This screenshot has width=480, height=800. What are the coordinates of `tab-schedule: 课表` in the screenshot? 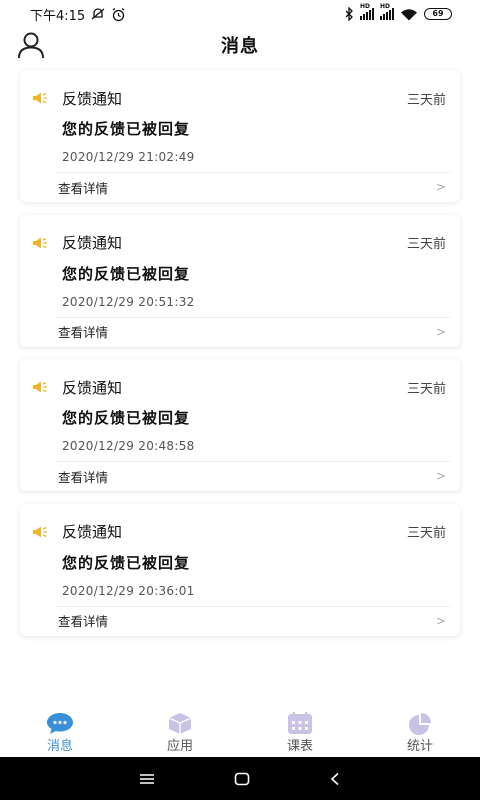 It's located at (300, 731).